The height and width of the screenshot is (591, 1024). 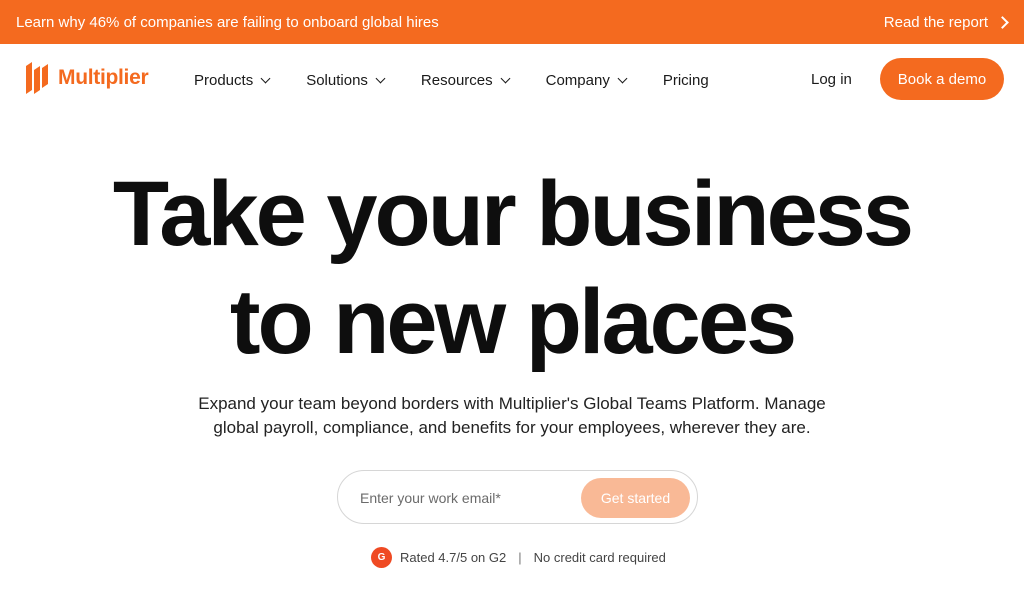 I want to click on read-report-link: Read the report, so click(x=946, y=22).